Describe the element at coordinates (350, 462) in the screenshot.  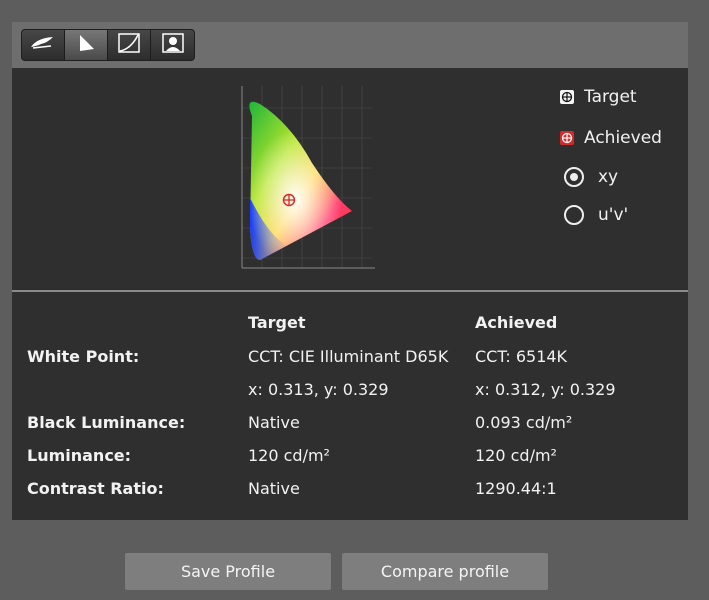
I see `table-row: Luminance: 120 cd/m² 120 cd/m²` at that location.